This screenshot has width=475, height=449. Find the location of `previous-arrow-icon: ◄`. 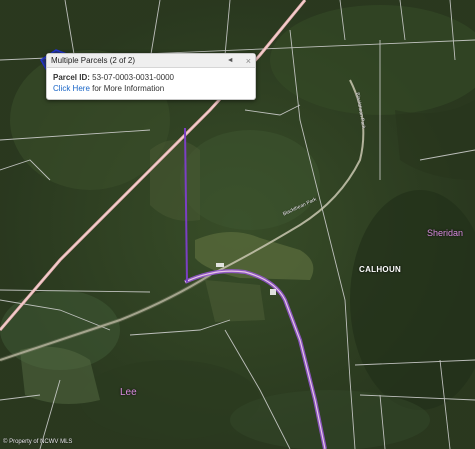

previous-arrow-icon: ◄ is located at coordinates (230, 60).